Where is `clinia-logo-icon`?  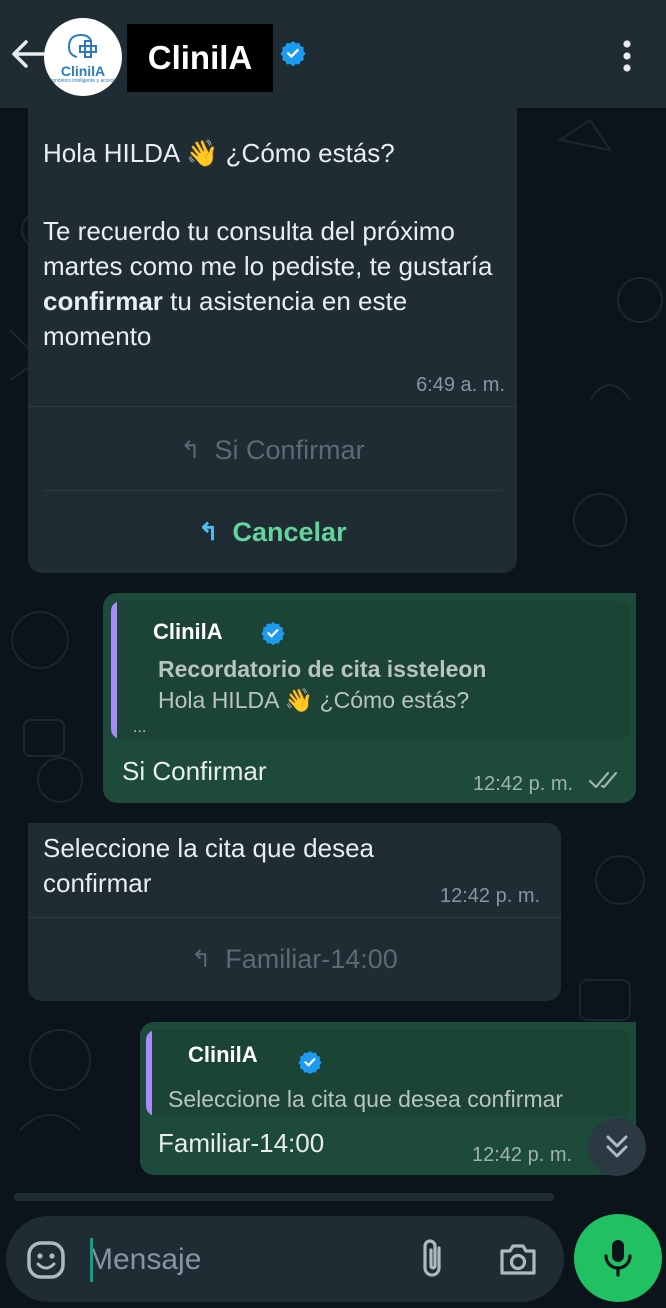
clinia-logo-icon is located at coordinates (82, 45).